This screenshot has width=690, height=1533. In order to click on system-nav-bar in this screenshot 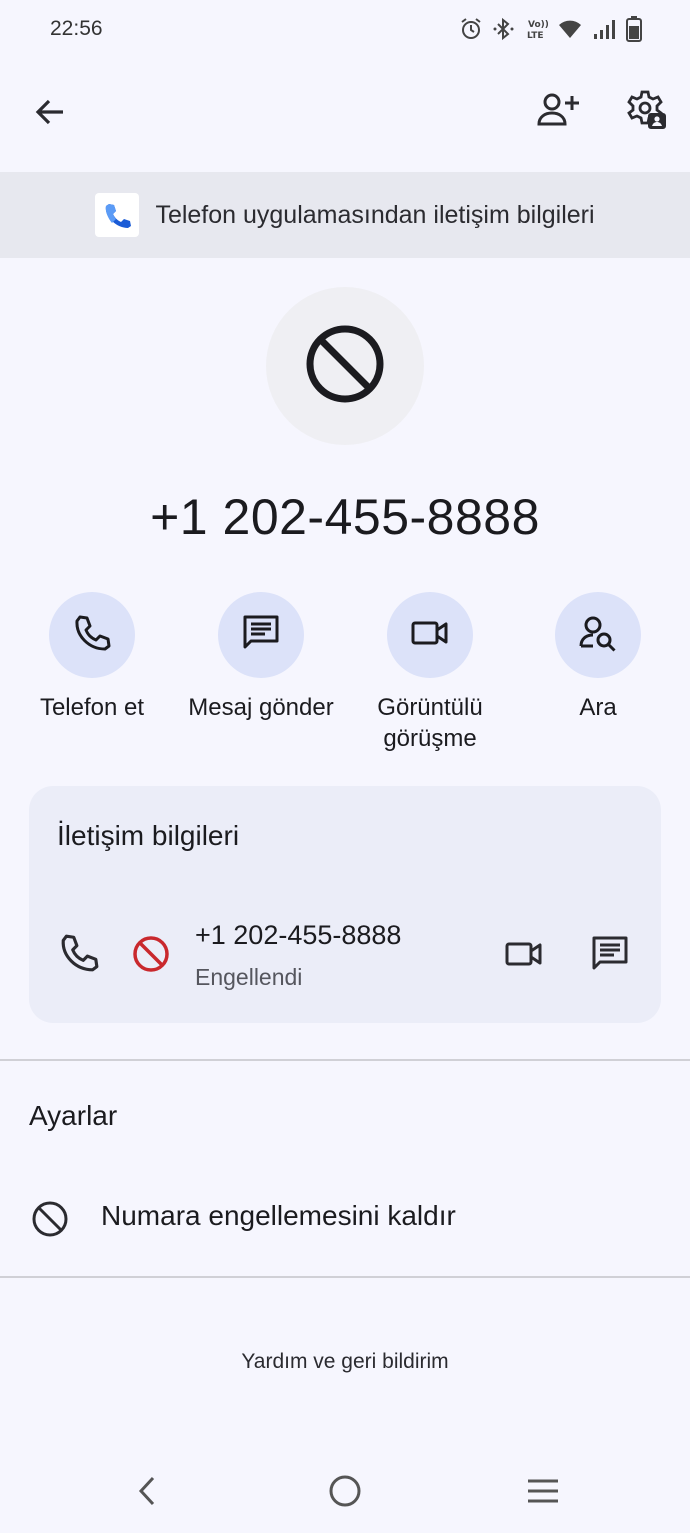, I will do `click(345, 1493)`.